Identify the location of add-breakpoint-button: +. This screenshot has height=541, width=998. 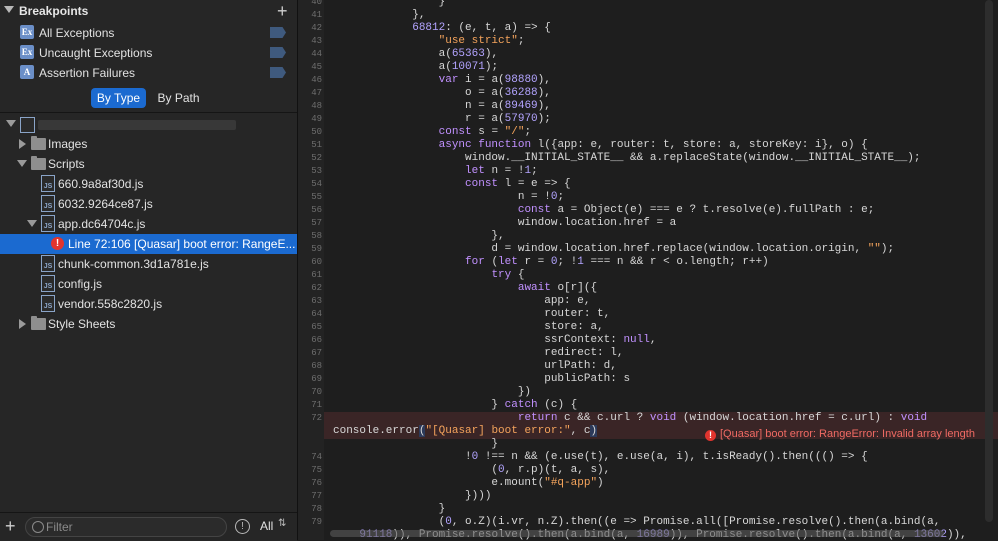
(282, 11).